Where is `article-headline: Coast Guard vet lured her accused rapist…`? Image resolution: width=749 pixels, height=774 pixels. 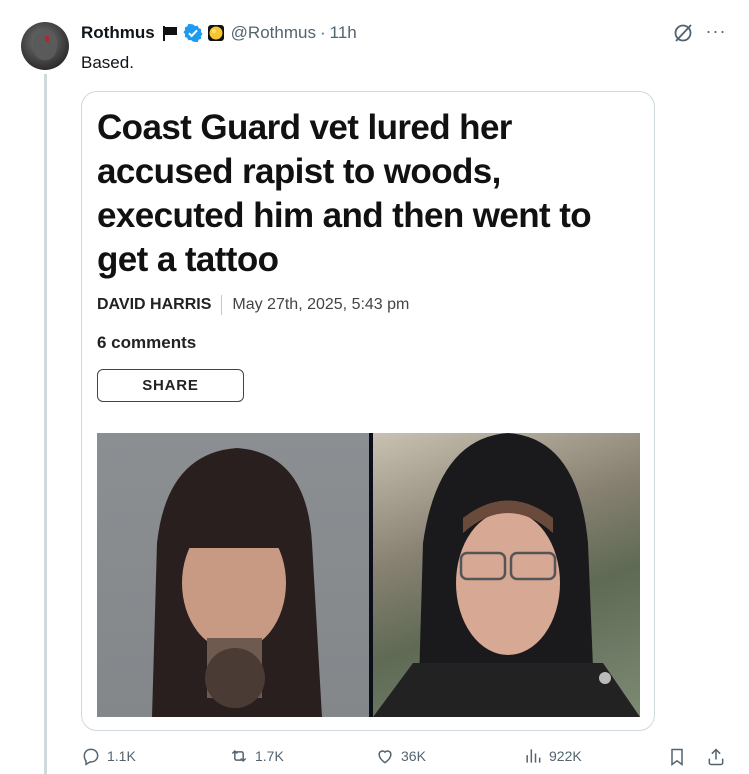
article-headline: Coast Guard vet lured her accused rapist… is located at coordinates (344, 193).